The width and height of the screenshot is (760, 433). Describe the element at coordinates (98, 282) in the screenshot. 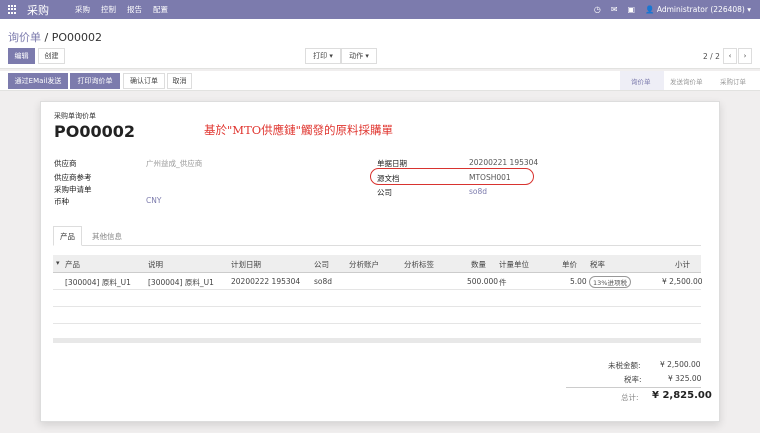

I see `row-product: [300004] 原料_U1` at that location.